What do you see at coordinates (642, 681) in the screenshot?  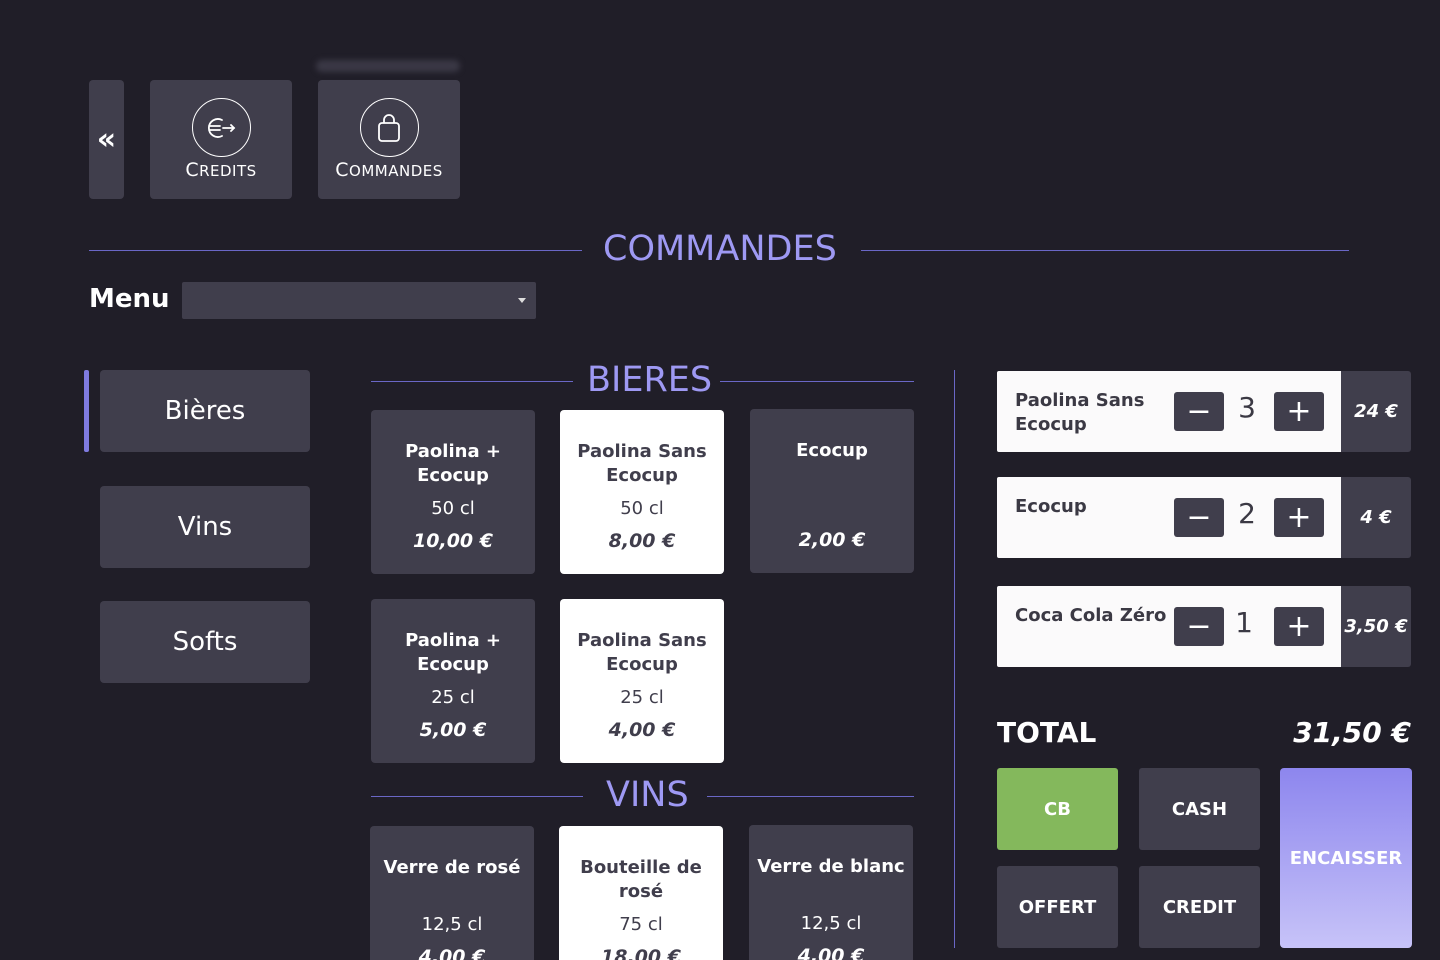 I see `product-card: Paolina Sans Ecocup 25 cl 4,00 €` at bounding box center [642, 681].